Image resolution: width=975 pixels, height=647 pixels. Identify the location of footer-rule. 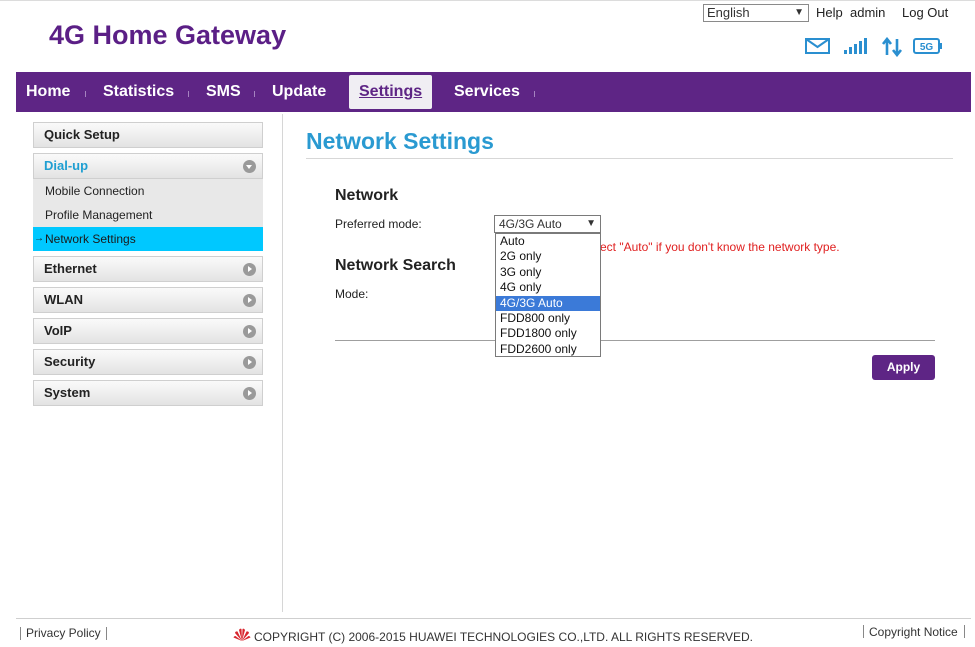
(493, 618).